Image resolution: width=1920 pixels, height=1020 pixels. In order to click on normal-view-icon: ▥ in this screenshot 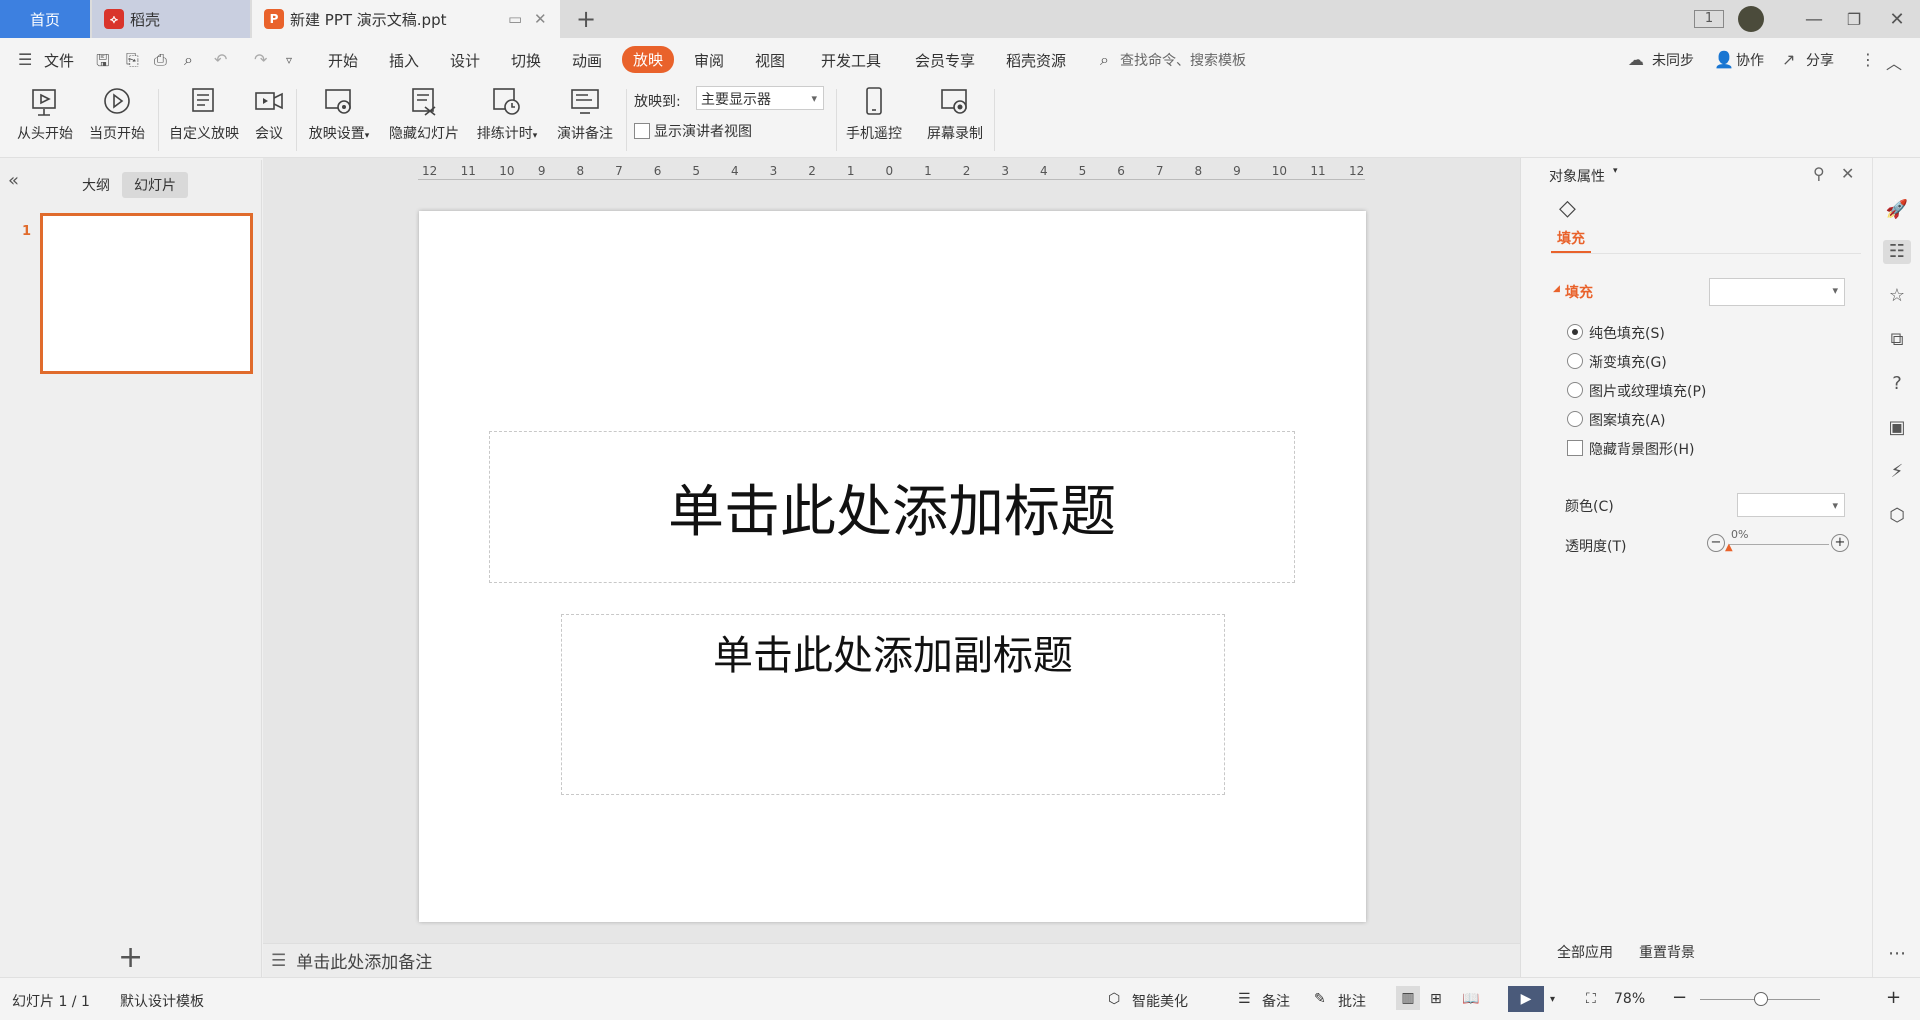, I will do `click(1408, 998)`.